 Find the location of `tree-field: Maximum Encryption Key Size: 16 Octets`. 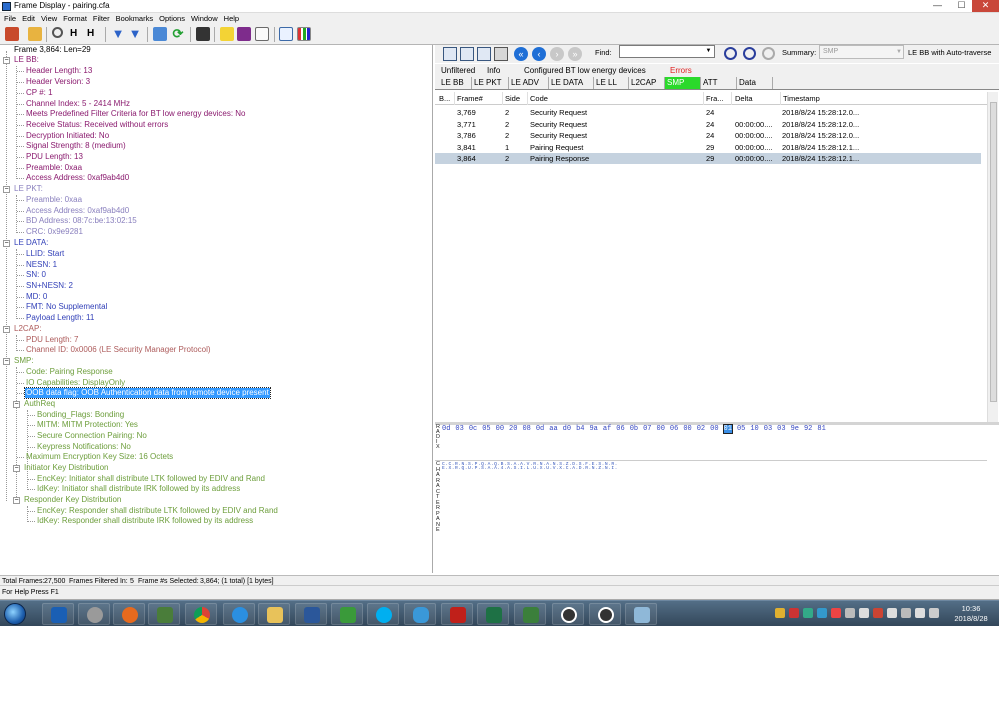

tree-field: Maximum Encryption Key Size: 16 Octets is located at coordinates (99, 457).